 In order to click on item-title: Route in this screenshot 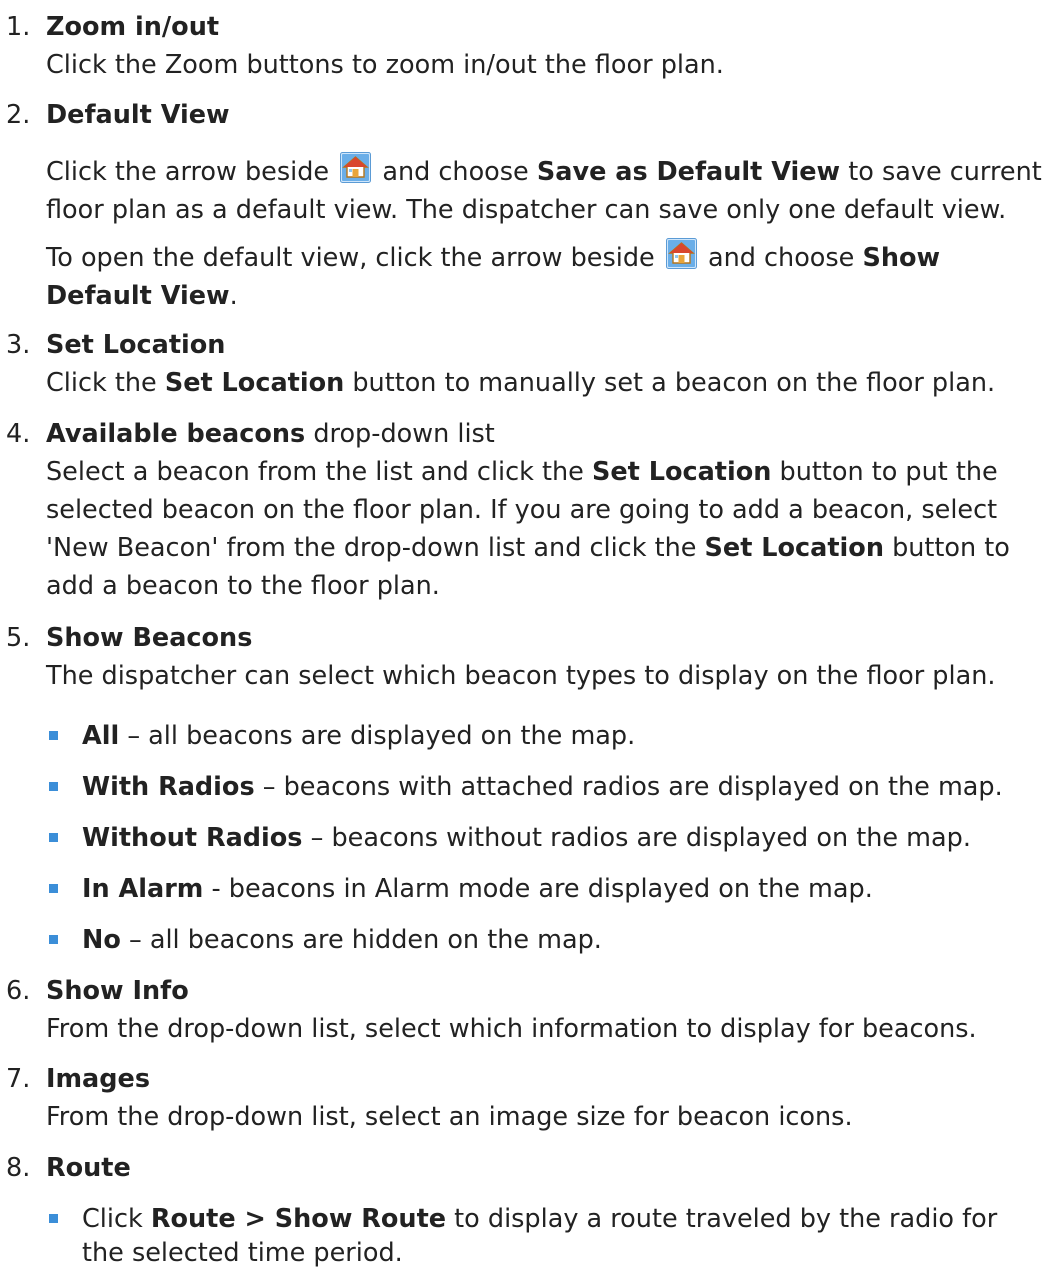, I will do `click(88, 1168)`.